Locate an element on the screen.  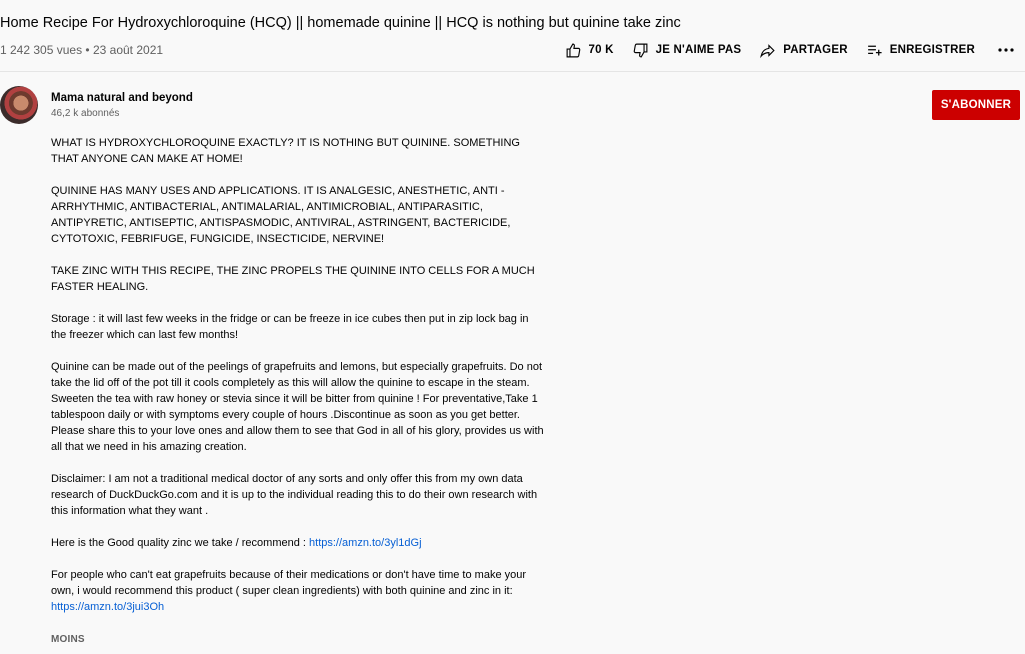
like-button: 70 K is located at coordinates (589, 50).